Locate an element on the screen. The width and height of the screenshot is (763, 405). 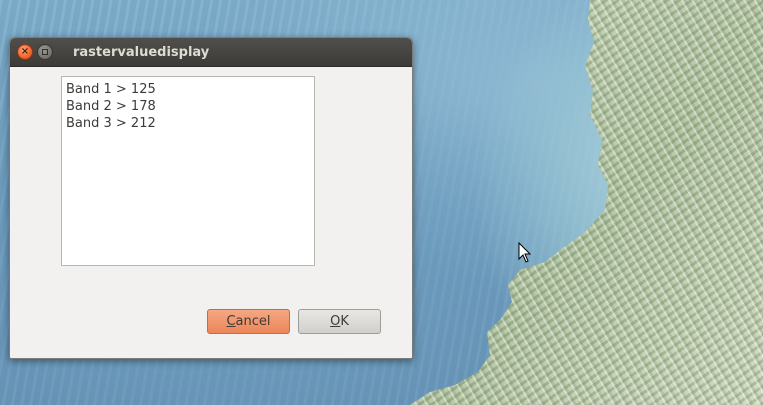
cancel-mnemonic: C is located at coordinates (231, 321).